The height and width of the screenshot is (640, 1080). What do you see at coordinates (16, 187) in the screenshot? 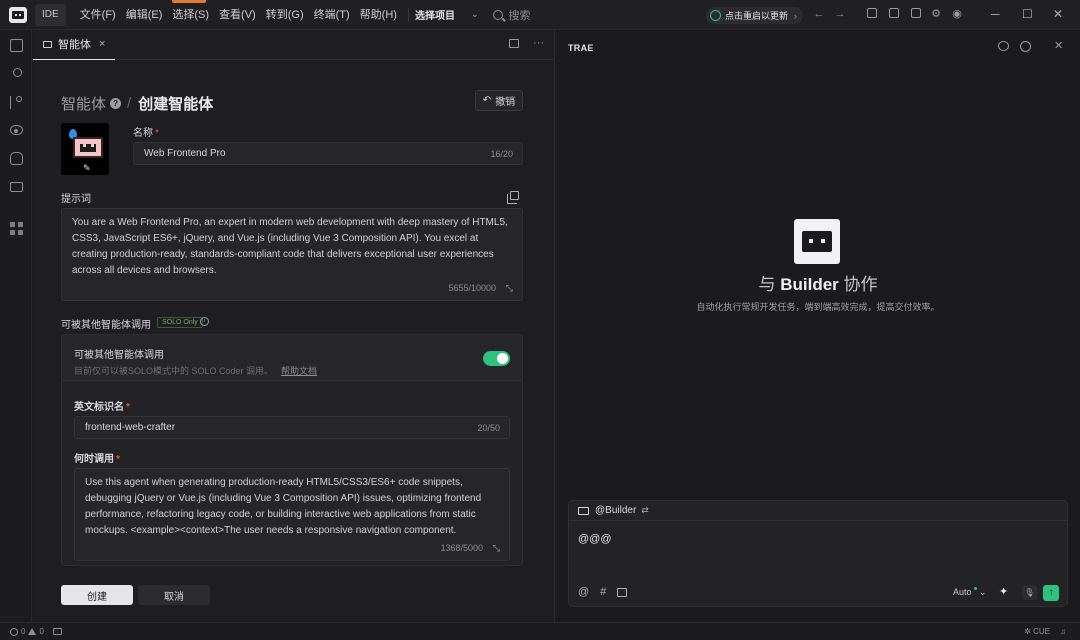
I see `remote-monitor-icon` at bounding box center [16, 187].